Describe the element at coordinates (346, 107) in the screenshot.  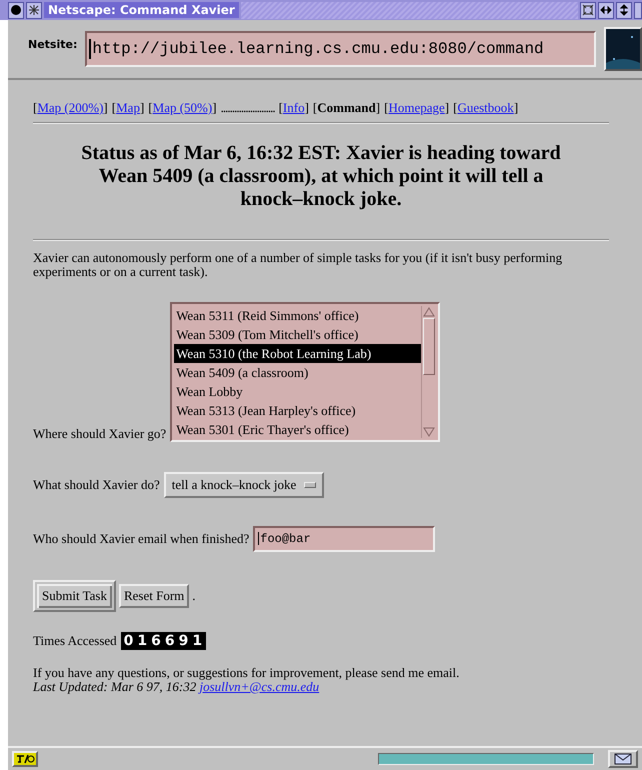
I see `current-page-label: Command` at that location.